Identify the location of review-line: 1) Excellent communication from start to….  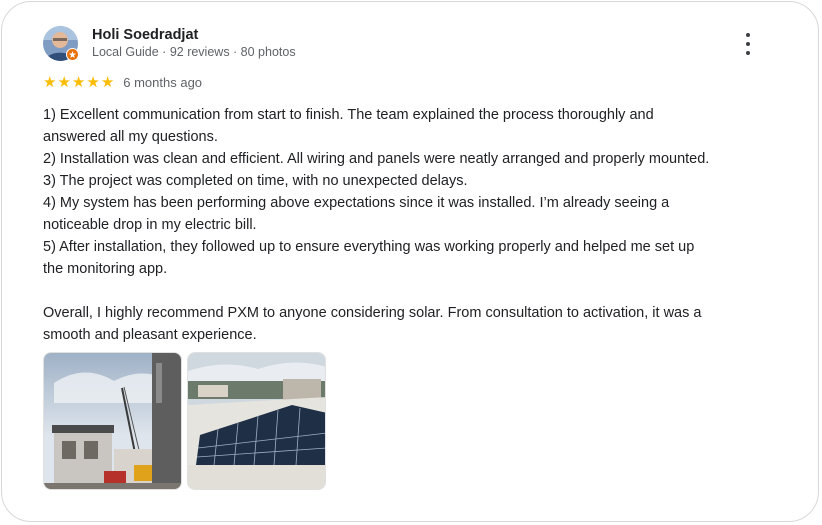
(348, 115).